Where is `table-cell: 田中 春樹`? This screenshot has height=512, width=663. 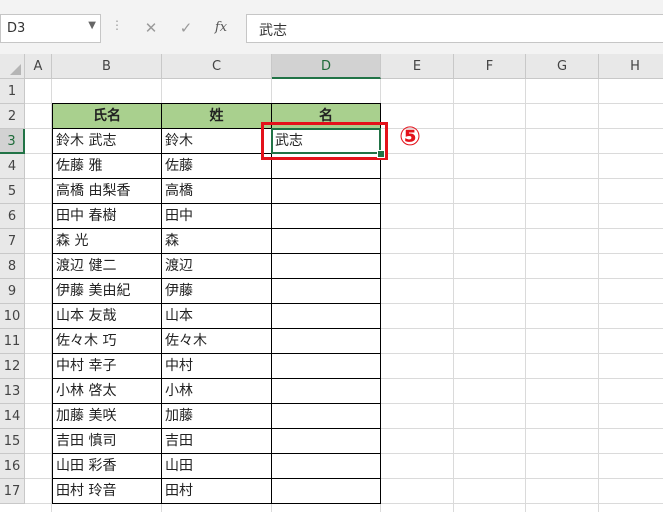
table-cell: 田中 春樹 is located at coordinates (107, 216).